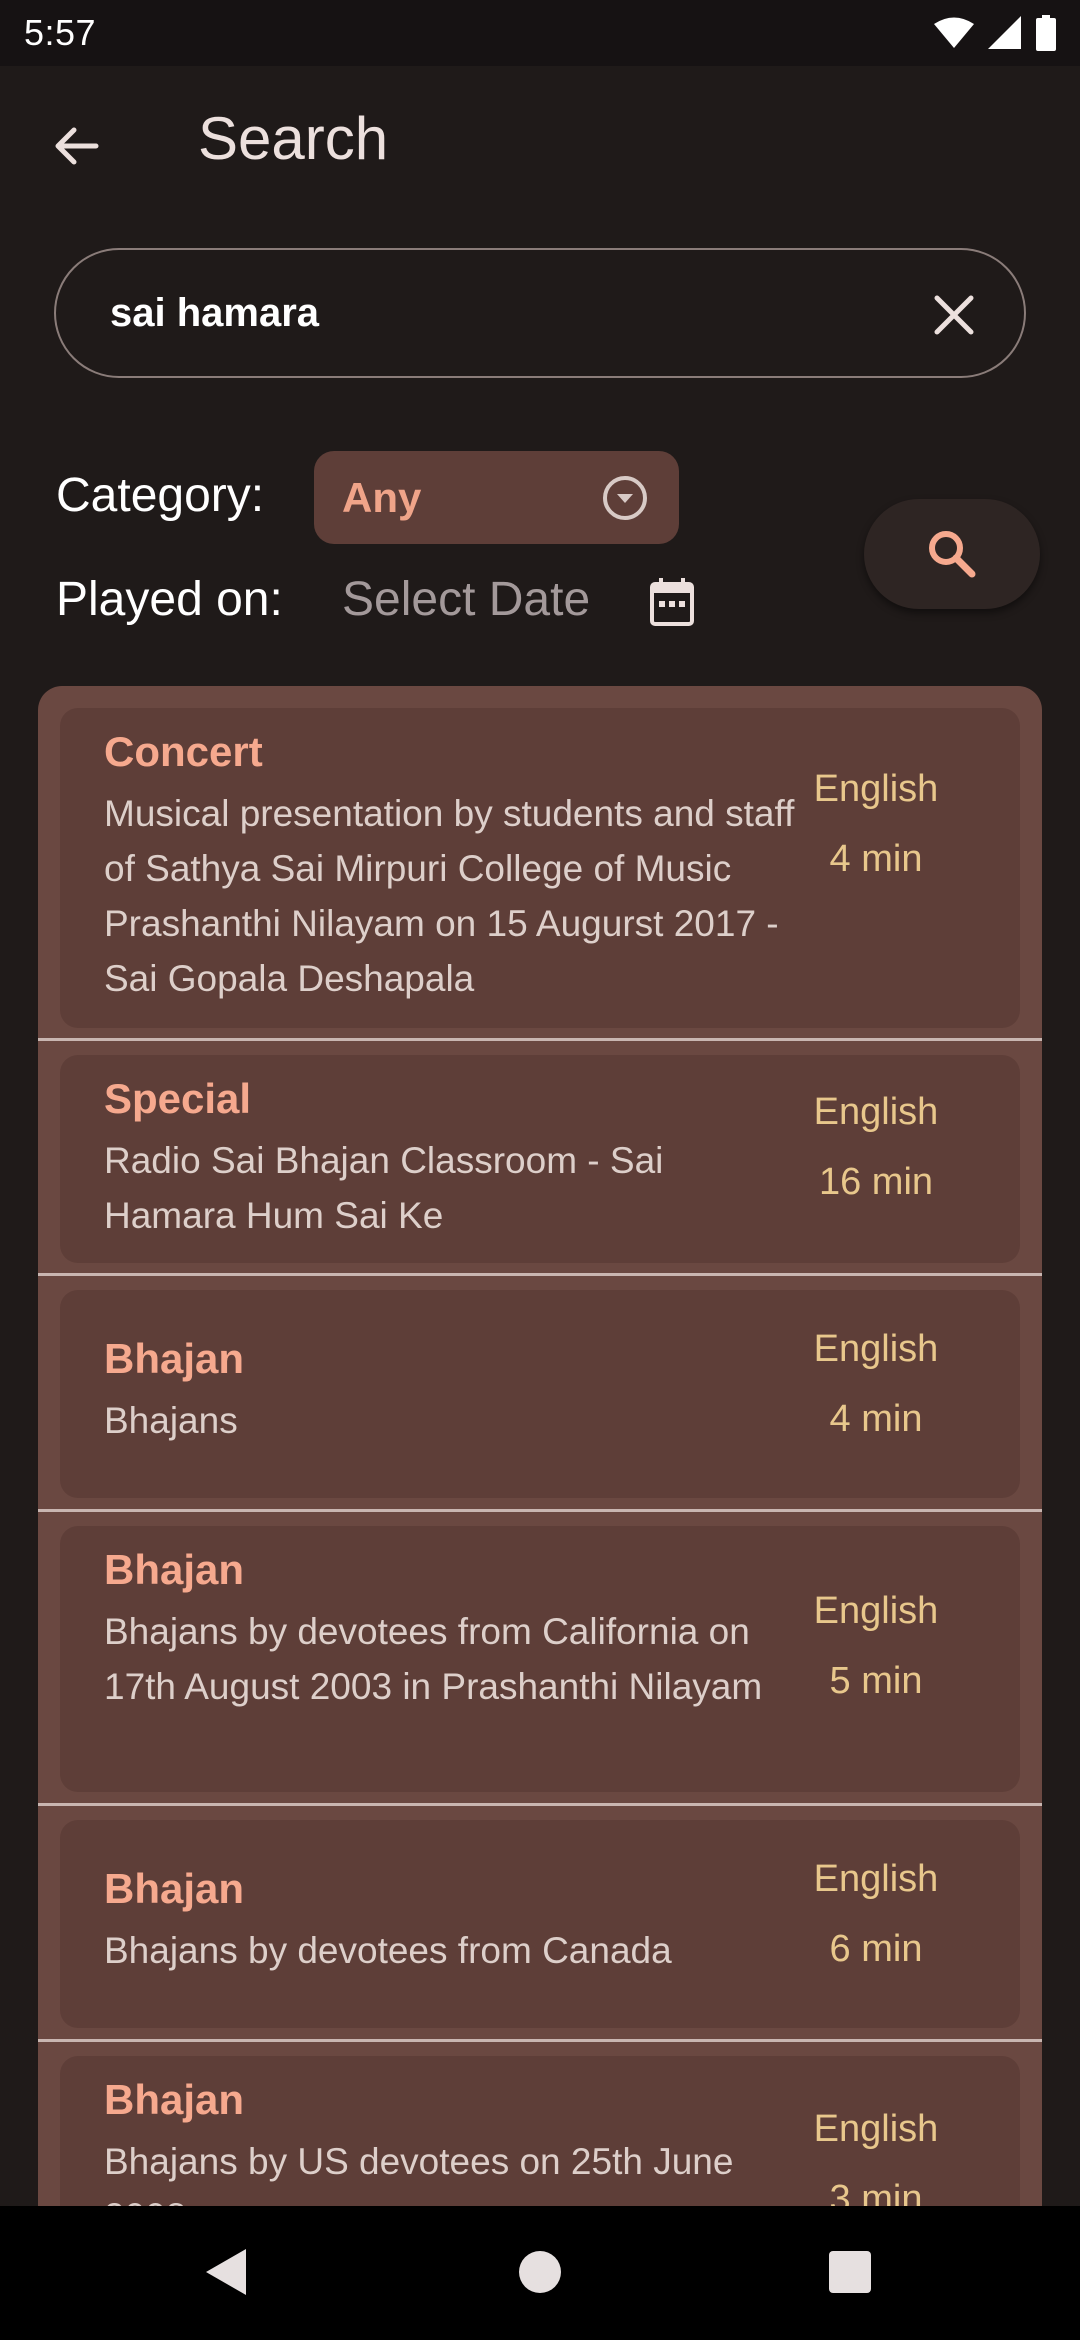  I want to click on category-dropdown: Any, so click(496, 497).